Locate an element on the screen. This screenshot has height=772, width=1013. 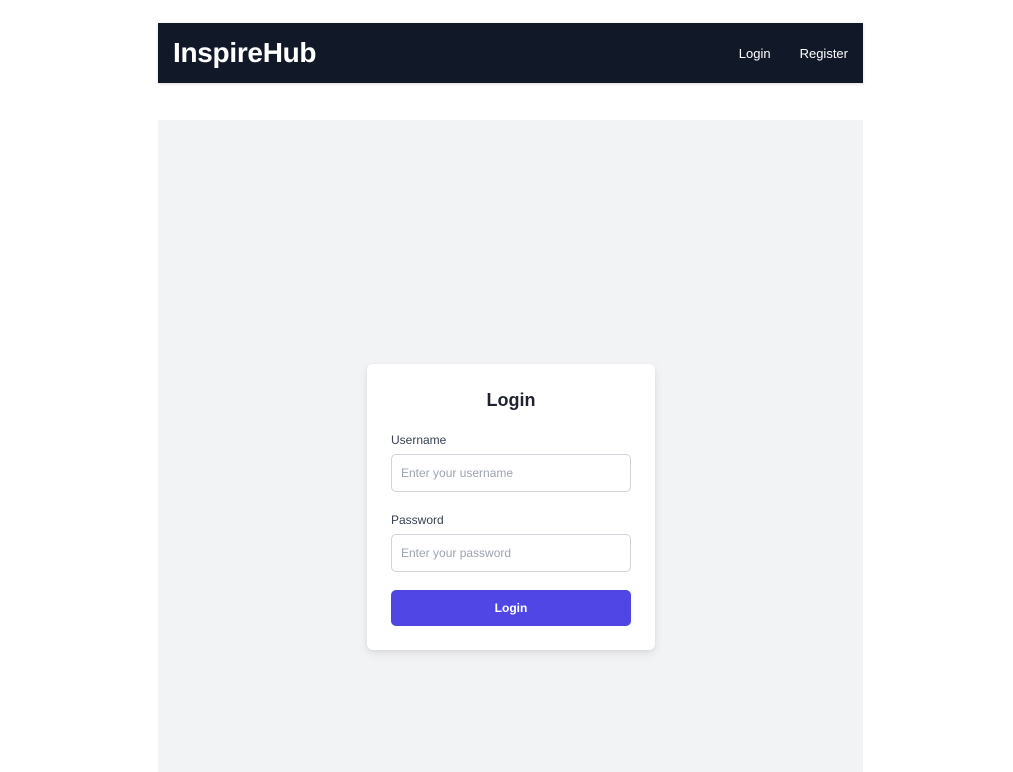
top-navbar: InspireHub Login Register is located at coordinates (510, 53).